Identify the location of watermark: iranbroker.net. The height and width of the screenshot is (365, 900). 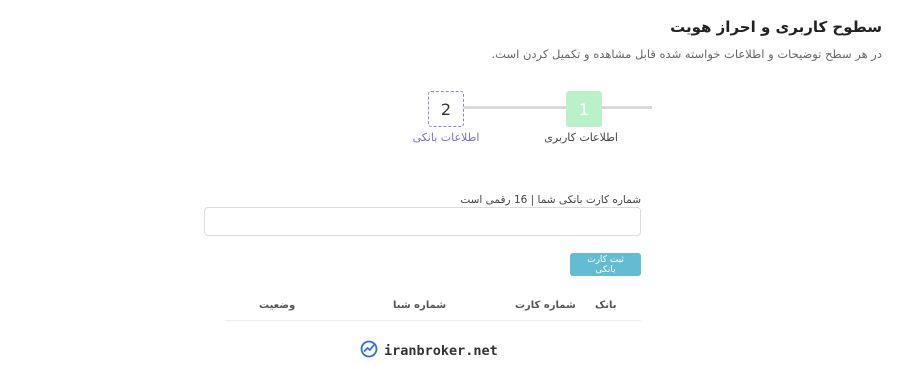
(429, 351).